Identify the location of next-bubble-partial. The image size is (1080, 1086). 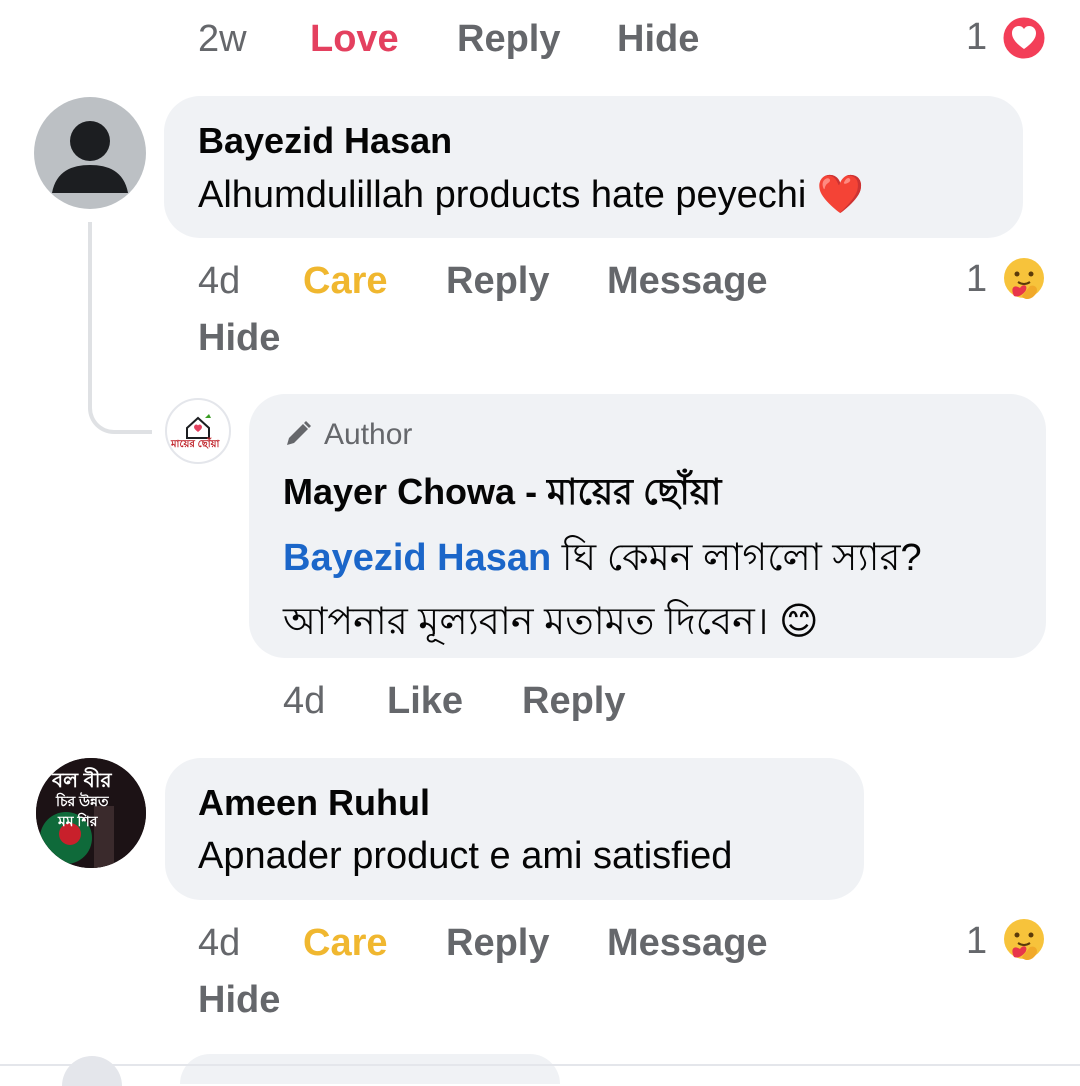
(370, 1069).